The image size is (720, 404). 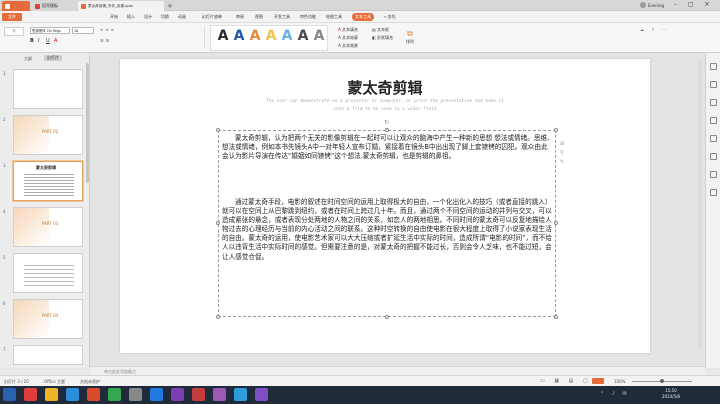 What do you see at coordinates (219, 394) in the screenshot?
I see `taskbar-app-editor` at bounding box center [219, 394].